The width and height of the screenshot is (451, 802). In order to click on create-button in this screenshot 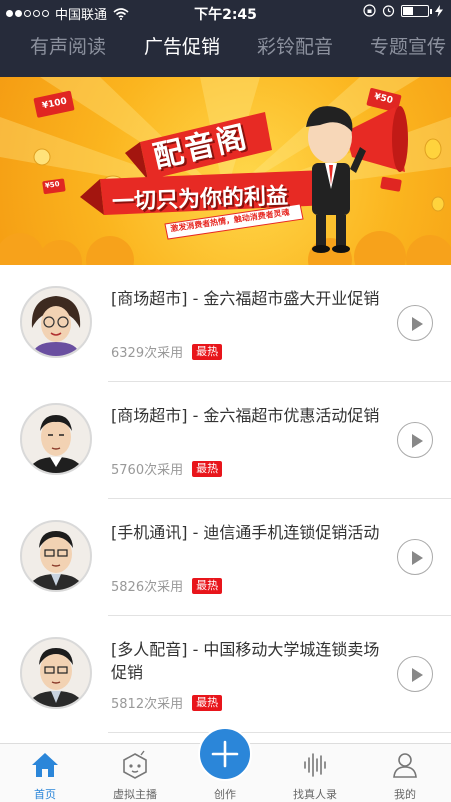, I will do `click(225, 754)`.